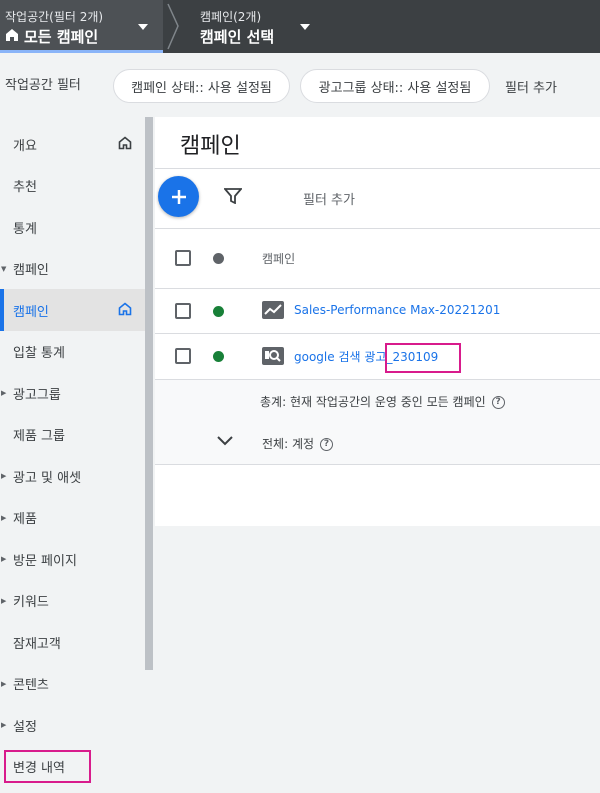 The height and width of the screenshot is (793, 600). I want to click on sidebar-item-label: 광고 및 애셋, so click(47, 478).